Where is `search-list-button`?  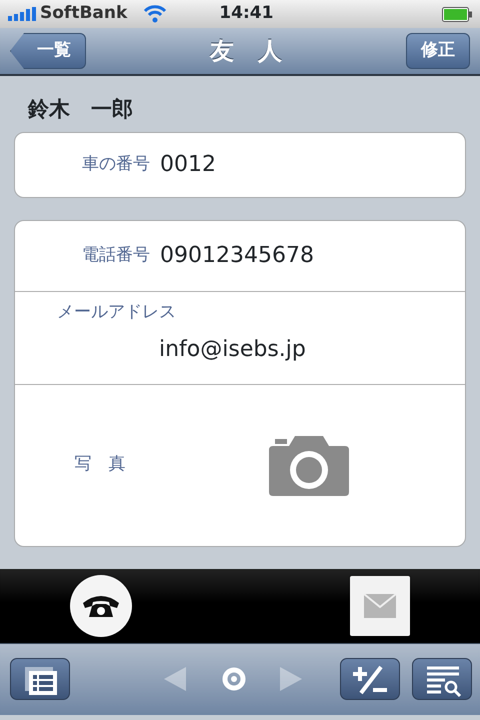
search-list-button is located at coordinates (442, 679).